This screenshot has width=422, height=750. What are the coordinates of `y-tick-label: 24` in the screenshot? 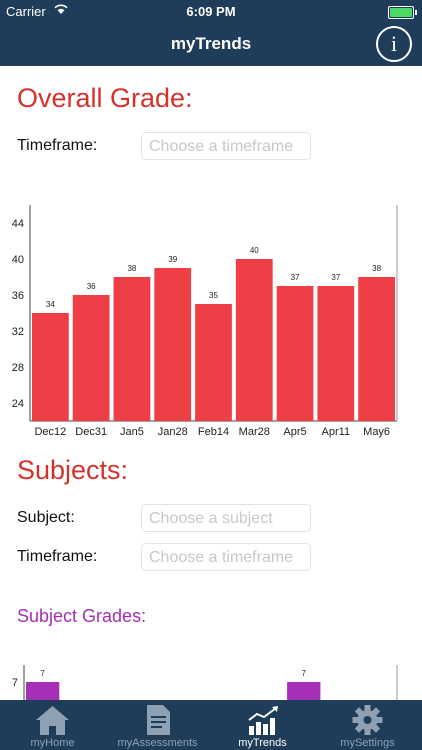 It's located at (18, 404).